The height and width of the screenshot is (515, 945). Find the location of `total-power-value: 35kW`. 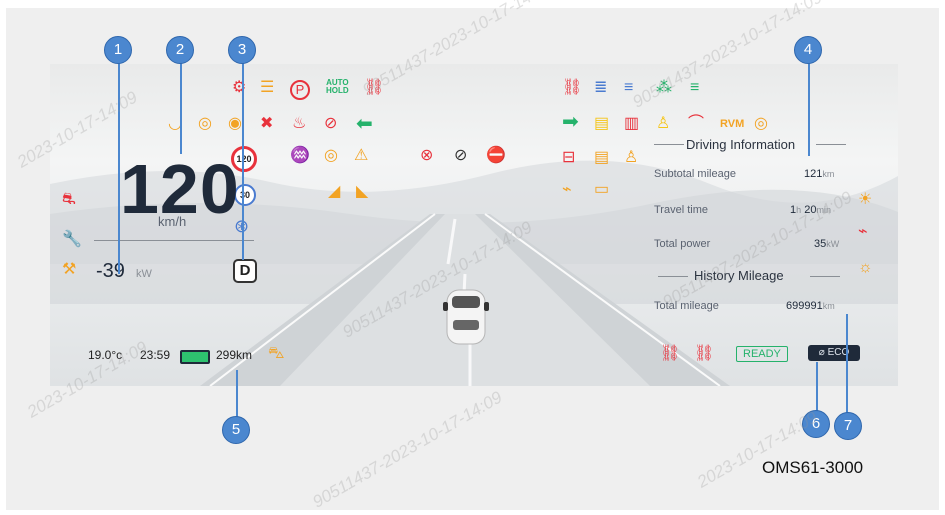

total-power-value: 35kW is located at coordinates (827, 244).